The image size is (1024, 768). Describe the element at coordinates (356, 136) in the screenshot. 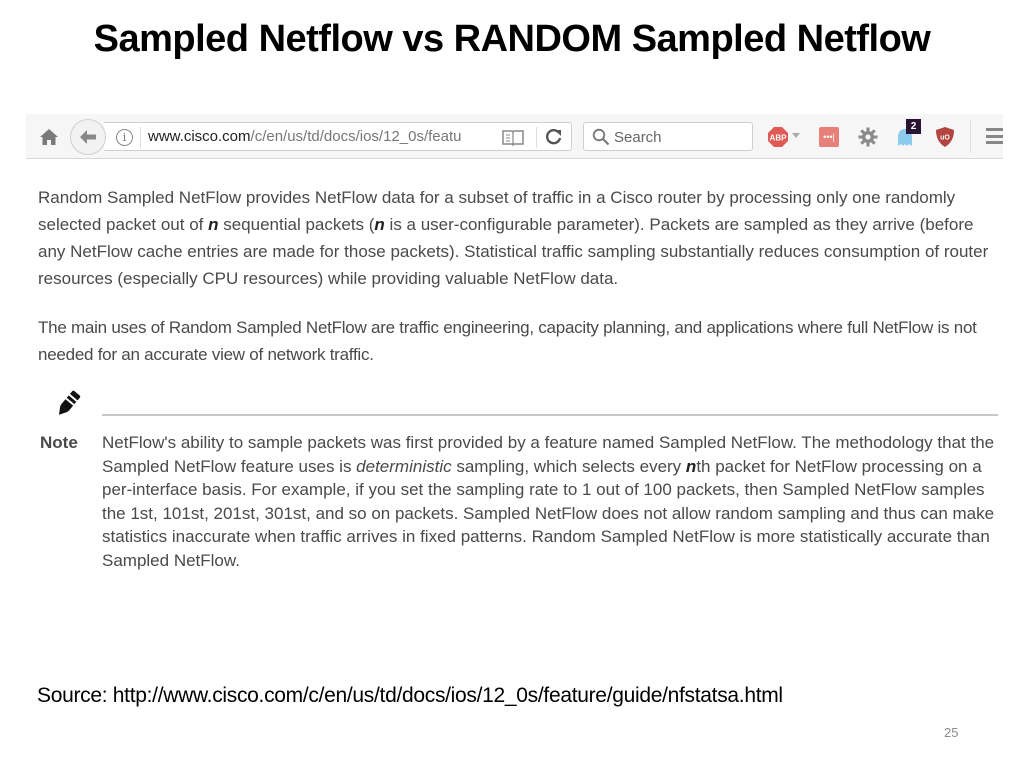

I see `url-path: /c/en/us/td/docs/ios/12_0s/featu` at that location.